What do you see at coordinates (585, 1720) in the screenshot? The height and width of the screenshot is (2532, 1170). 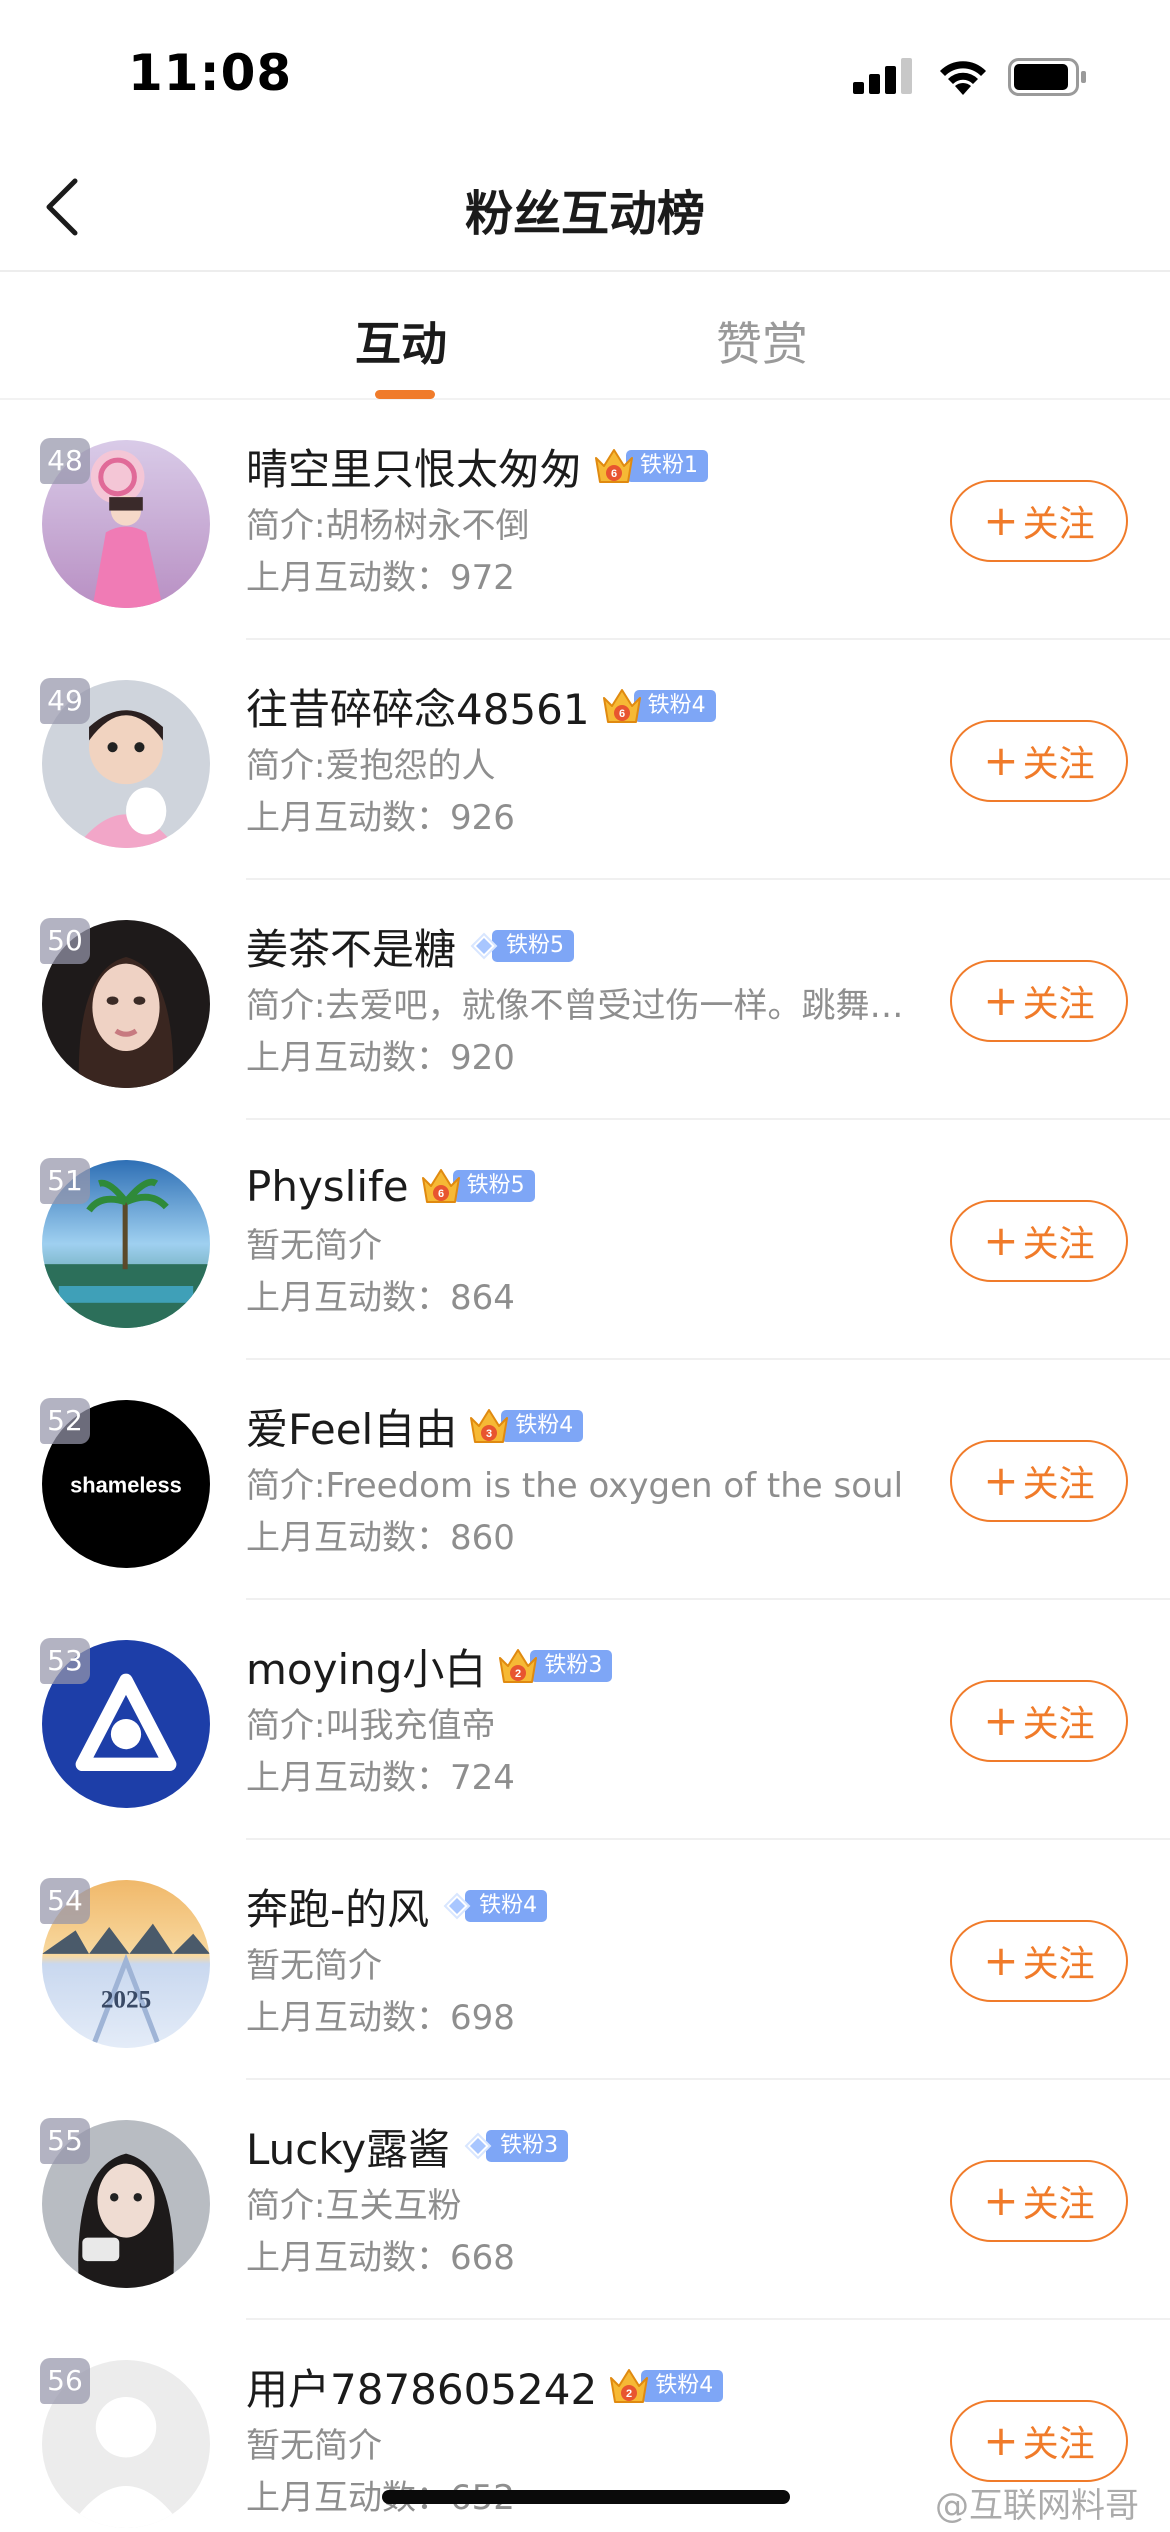 I see `list-item: 53 moying小白 2 铁粉3 简介:叫我充值帝 上月互动数：724 + 关注` at bounding box center [585, 1720].